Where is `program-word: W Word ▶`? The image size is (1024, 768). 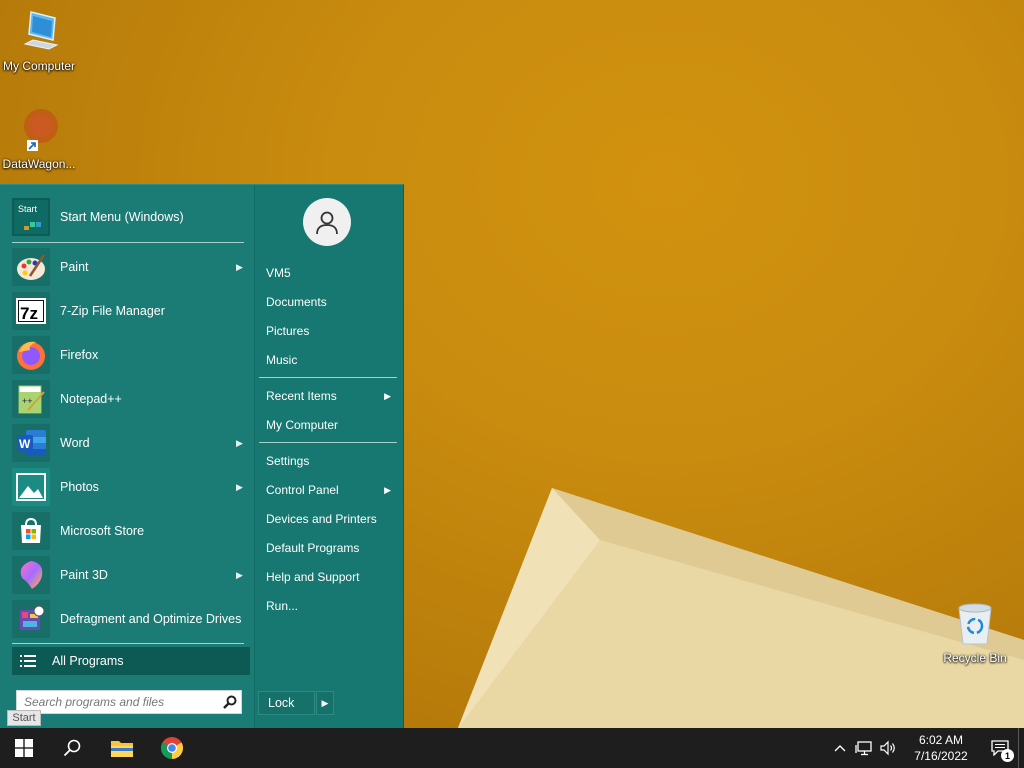
program-word: W Word ▶ is located at coordinates (130, 443).